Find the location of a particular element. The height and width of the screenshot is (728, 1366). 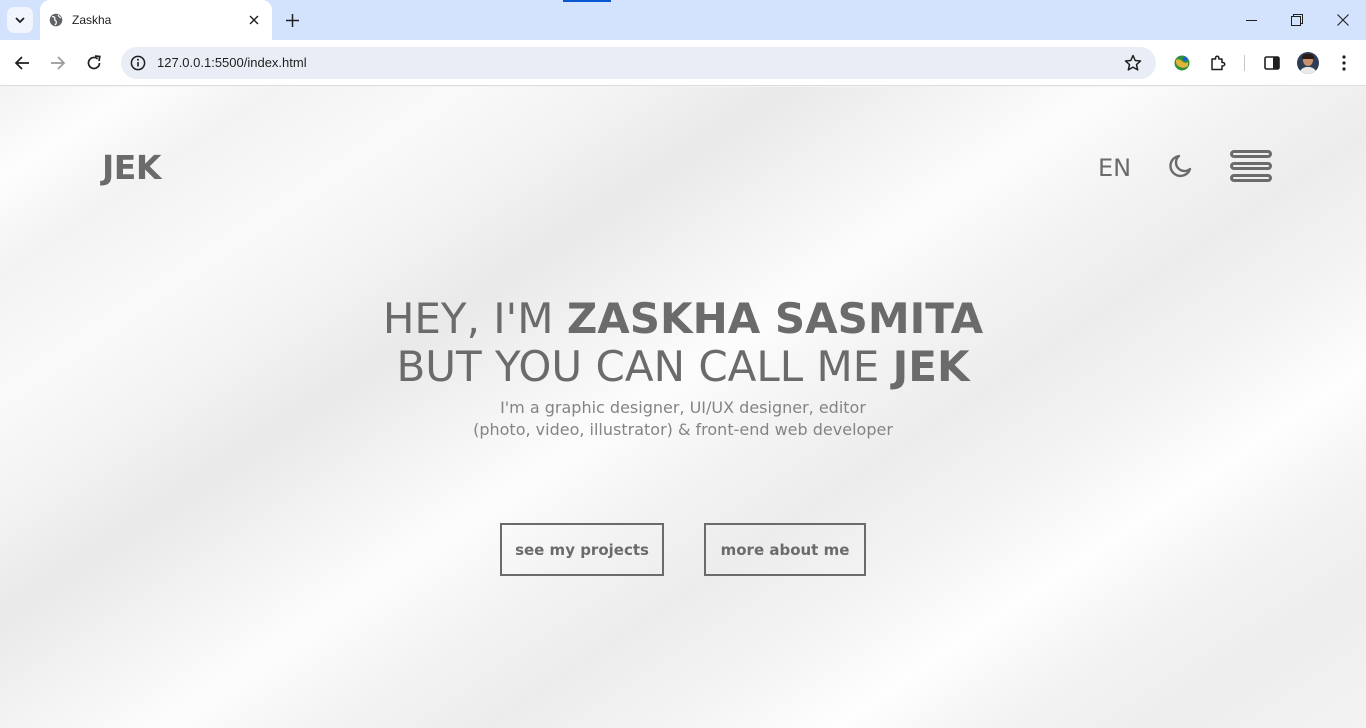

hero-nickname: JEK is located at coordinates (931, 366).